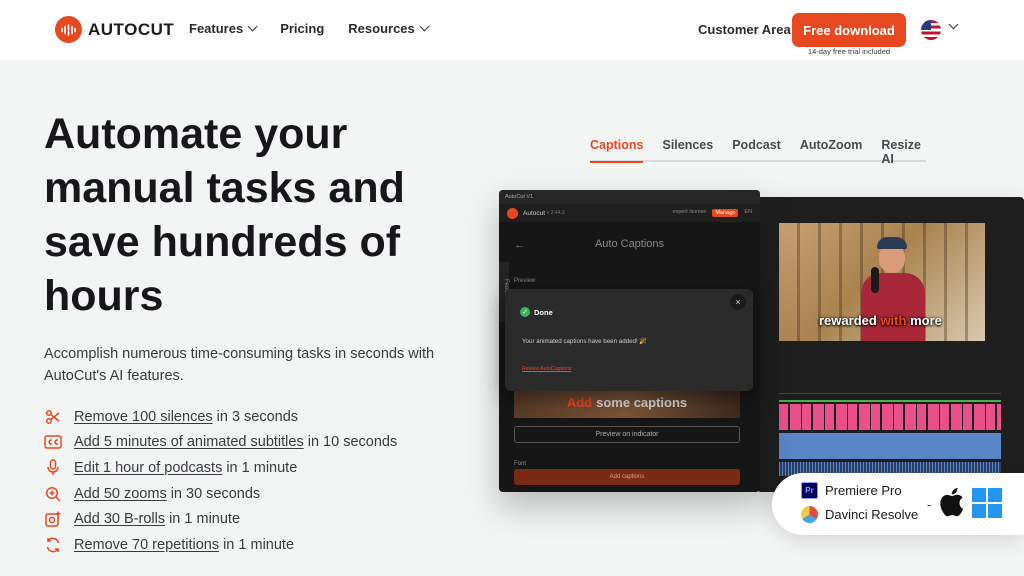  Describe the element at coordinates (738, 302) in the screenshot. I see `close-icon: ×` at that location.